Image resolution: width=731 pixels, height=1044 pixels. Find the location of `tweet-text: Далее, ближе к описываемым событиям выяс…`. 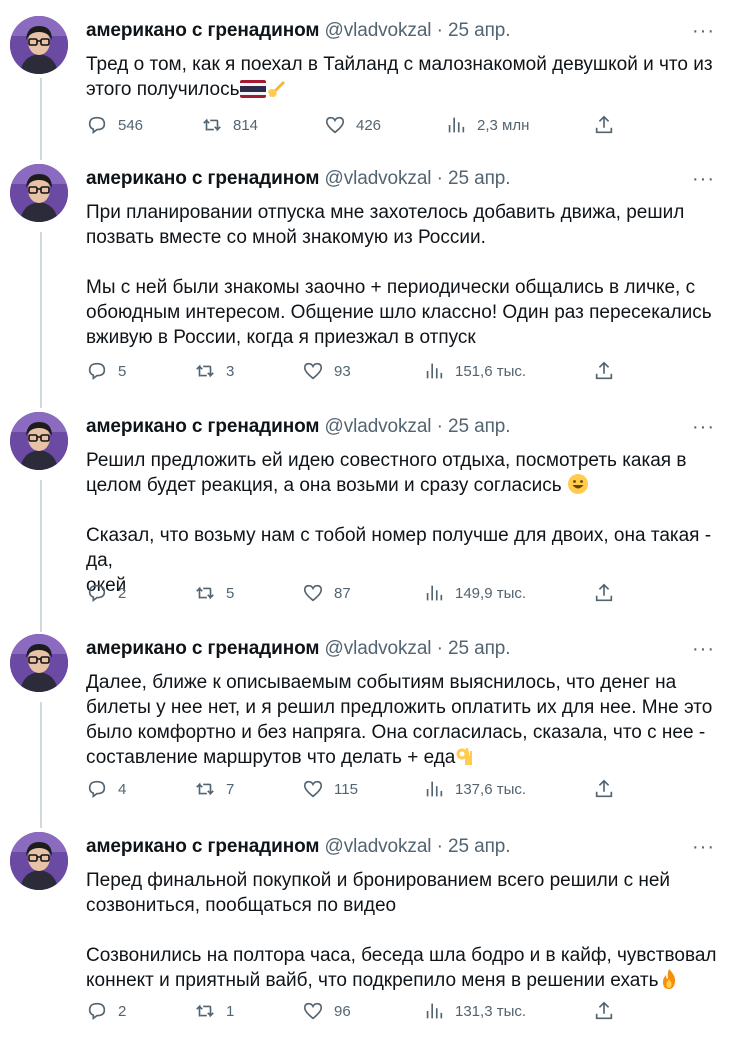

tweet-text: Далее, ближе к описываемым событиям выяс… is located at coordinates (406, 720).